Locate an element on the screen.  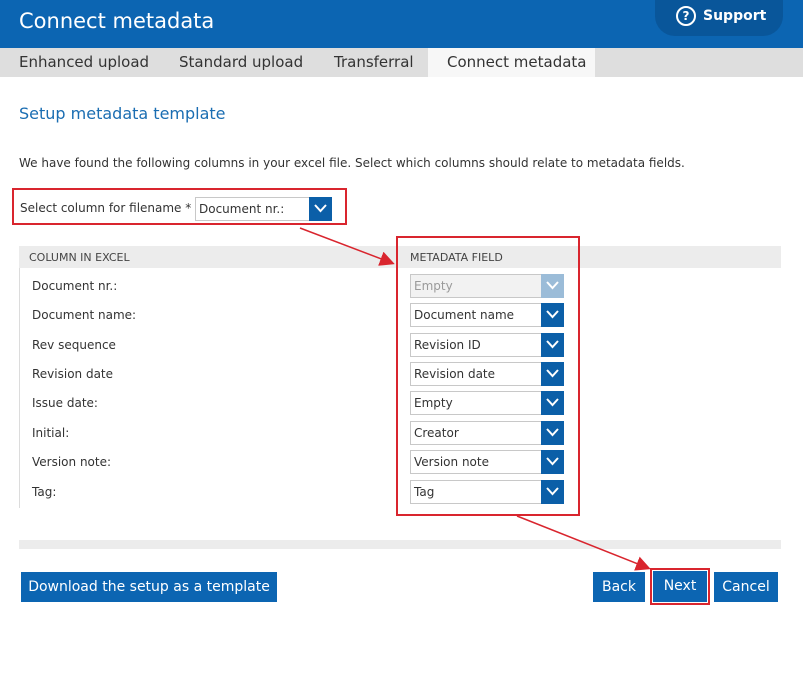
tab-transferral: Transferral is located at coordinates (371, 62).